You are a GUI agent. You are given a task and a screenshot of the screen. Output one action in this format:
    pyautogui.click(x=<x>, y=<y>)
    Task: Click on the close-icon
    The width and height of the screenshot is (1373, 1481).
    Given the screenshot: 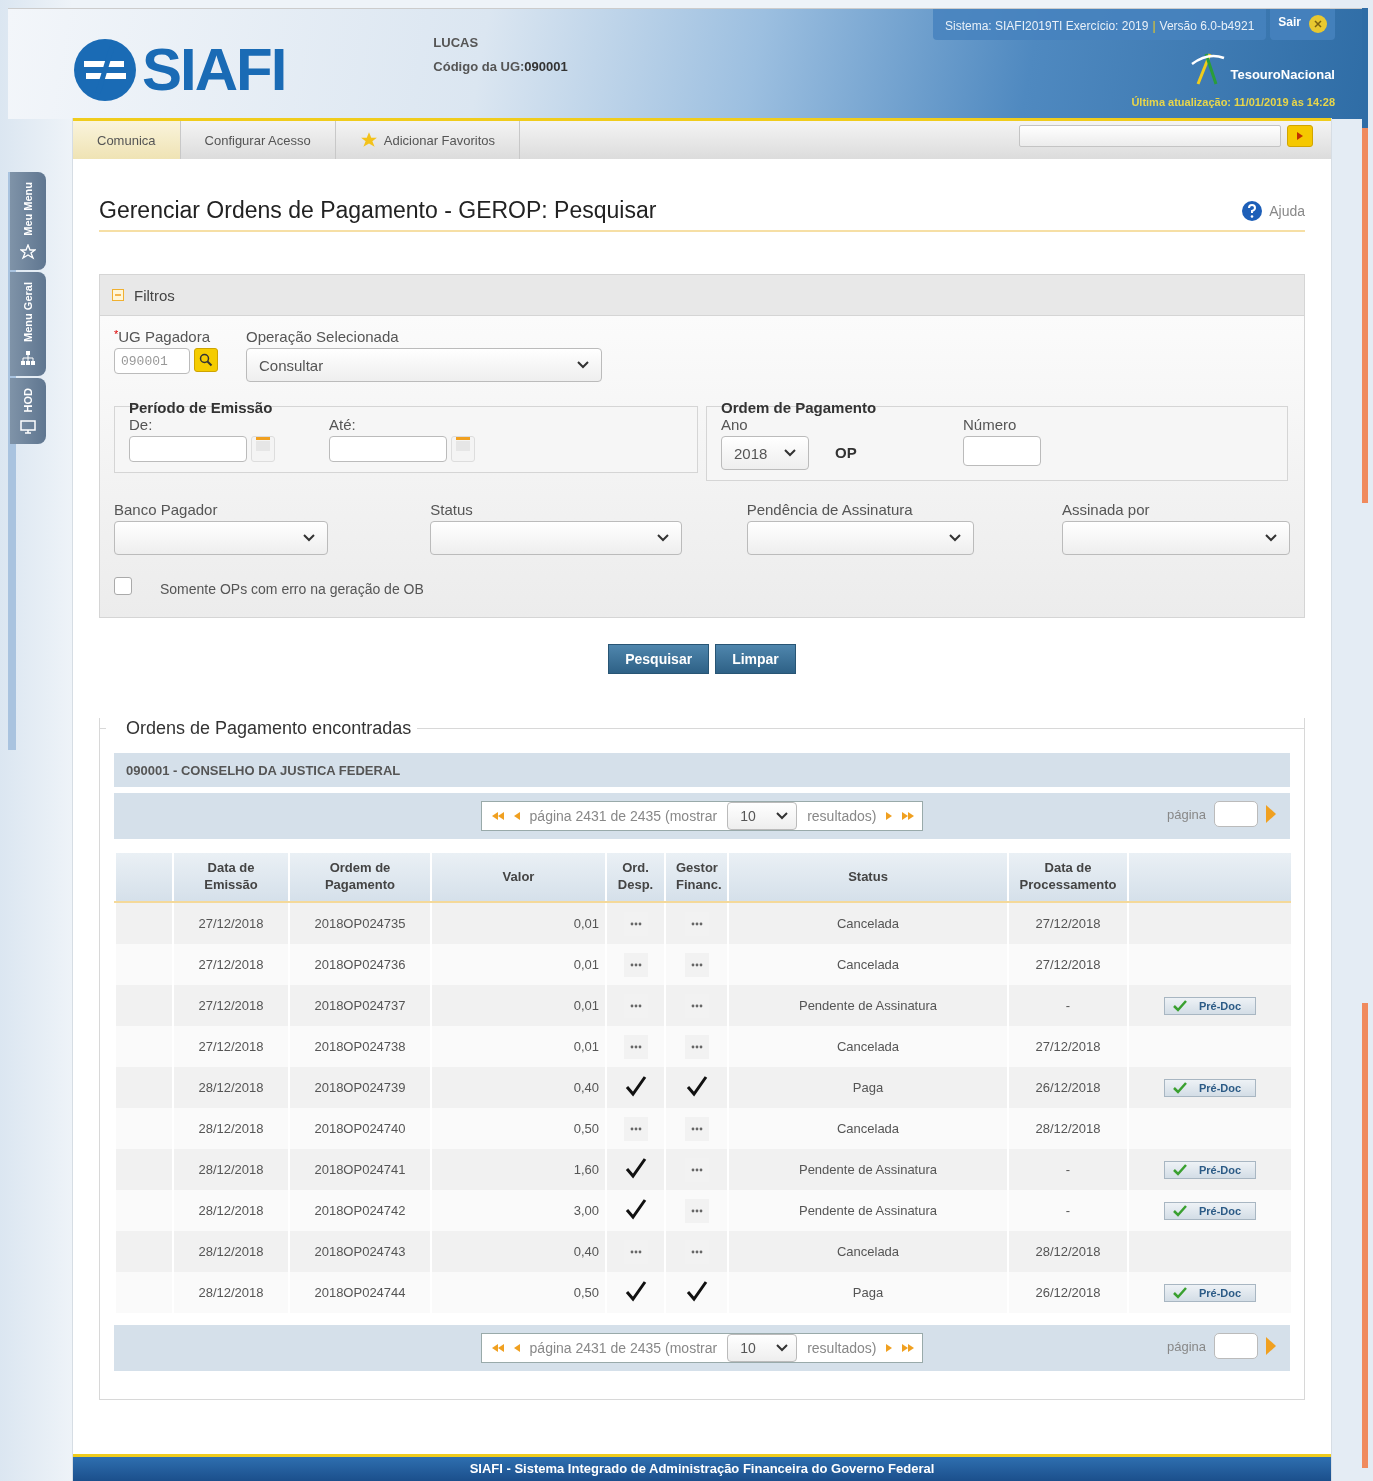 What is the action you would take?
    pyautogui.click(x=1318, y=24)
    